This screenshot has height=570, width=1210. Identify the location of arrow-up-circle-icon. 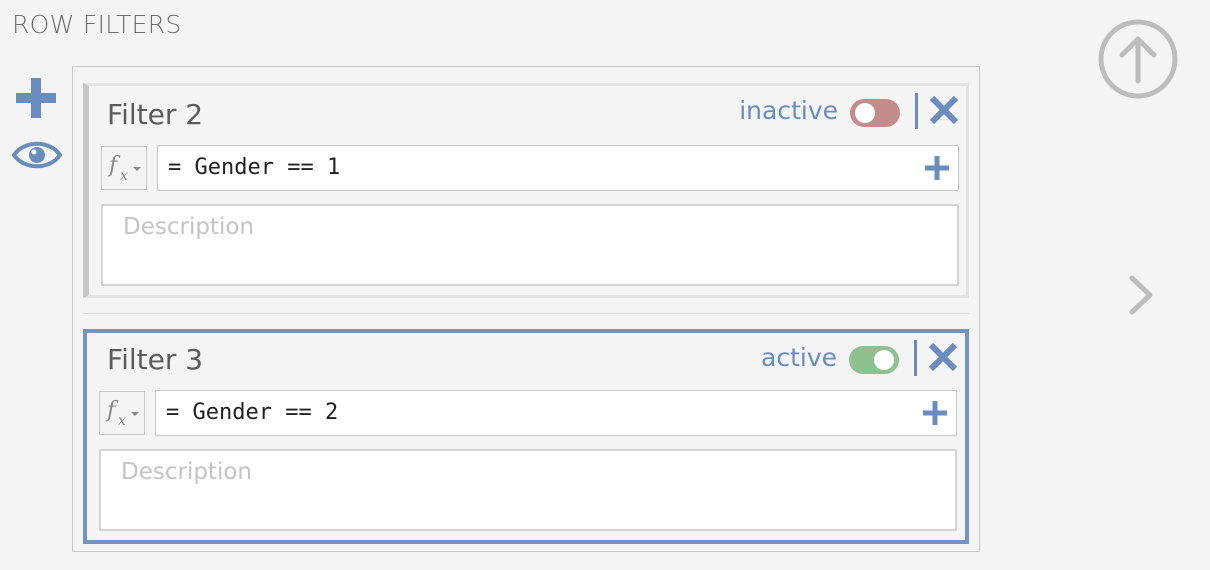
(1138, 59).